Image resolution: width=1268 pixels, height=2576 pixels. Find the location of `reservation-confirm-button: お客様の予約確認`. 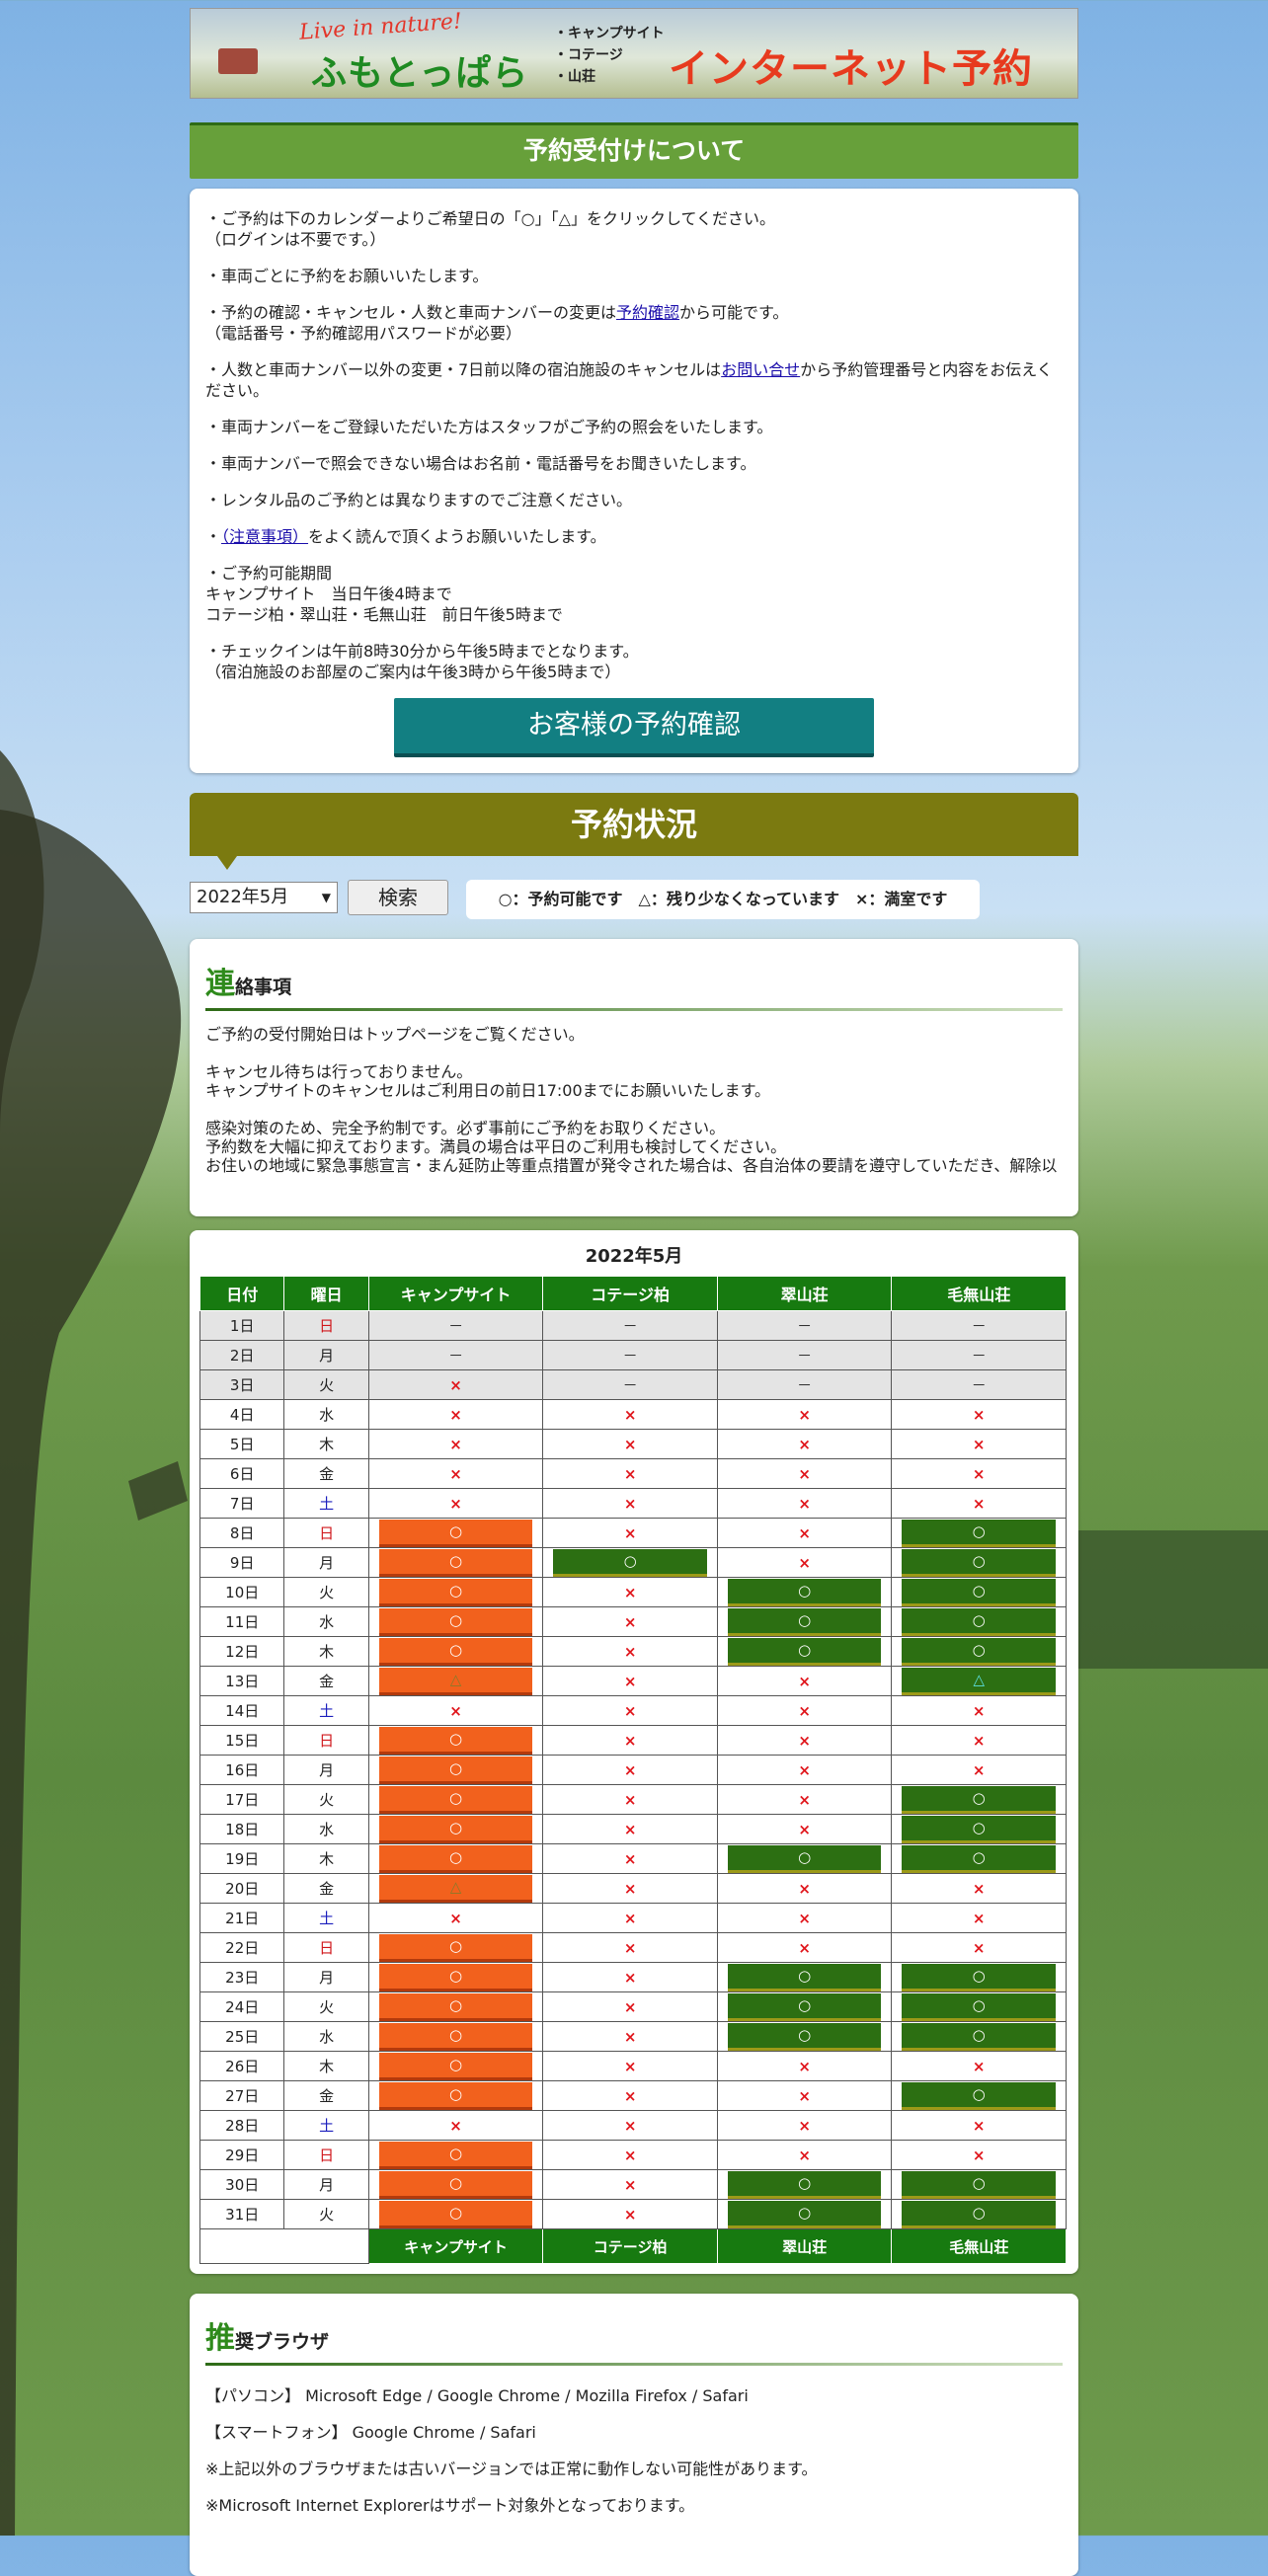

reservation-confirm-button: お客様の予約確認 is located at coordinates (634, 727).